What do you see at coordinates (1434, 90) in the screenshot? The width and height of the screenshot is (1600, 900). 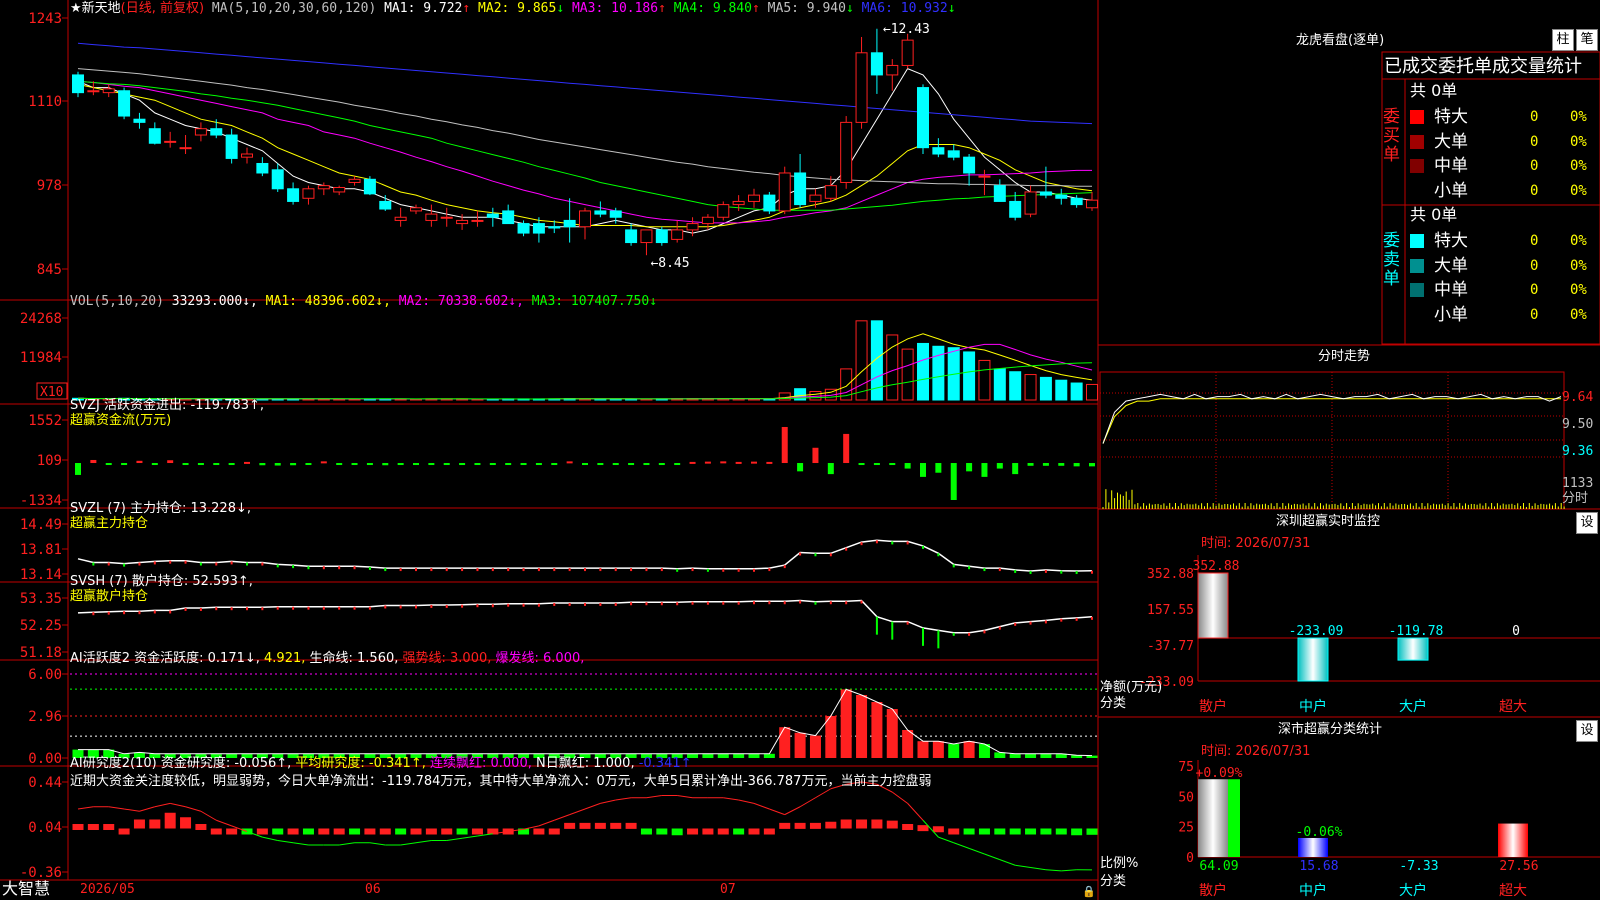 I see `buy-total: 共 0单` at bounding box center [1434, 90].